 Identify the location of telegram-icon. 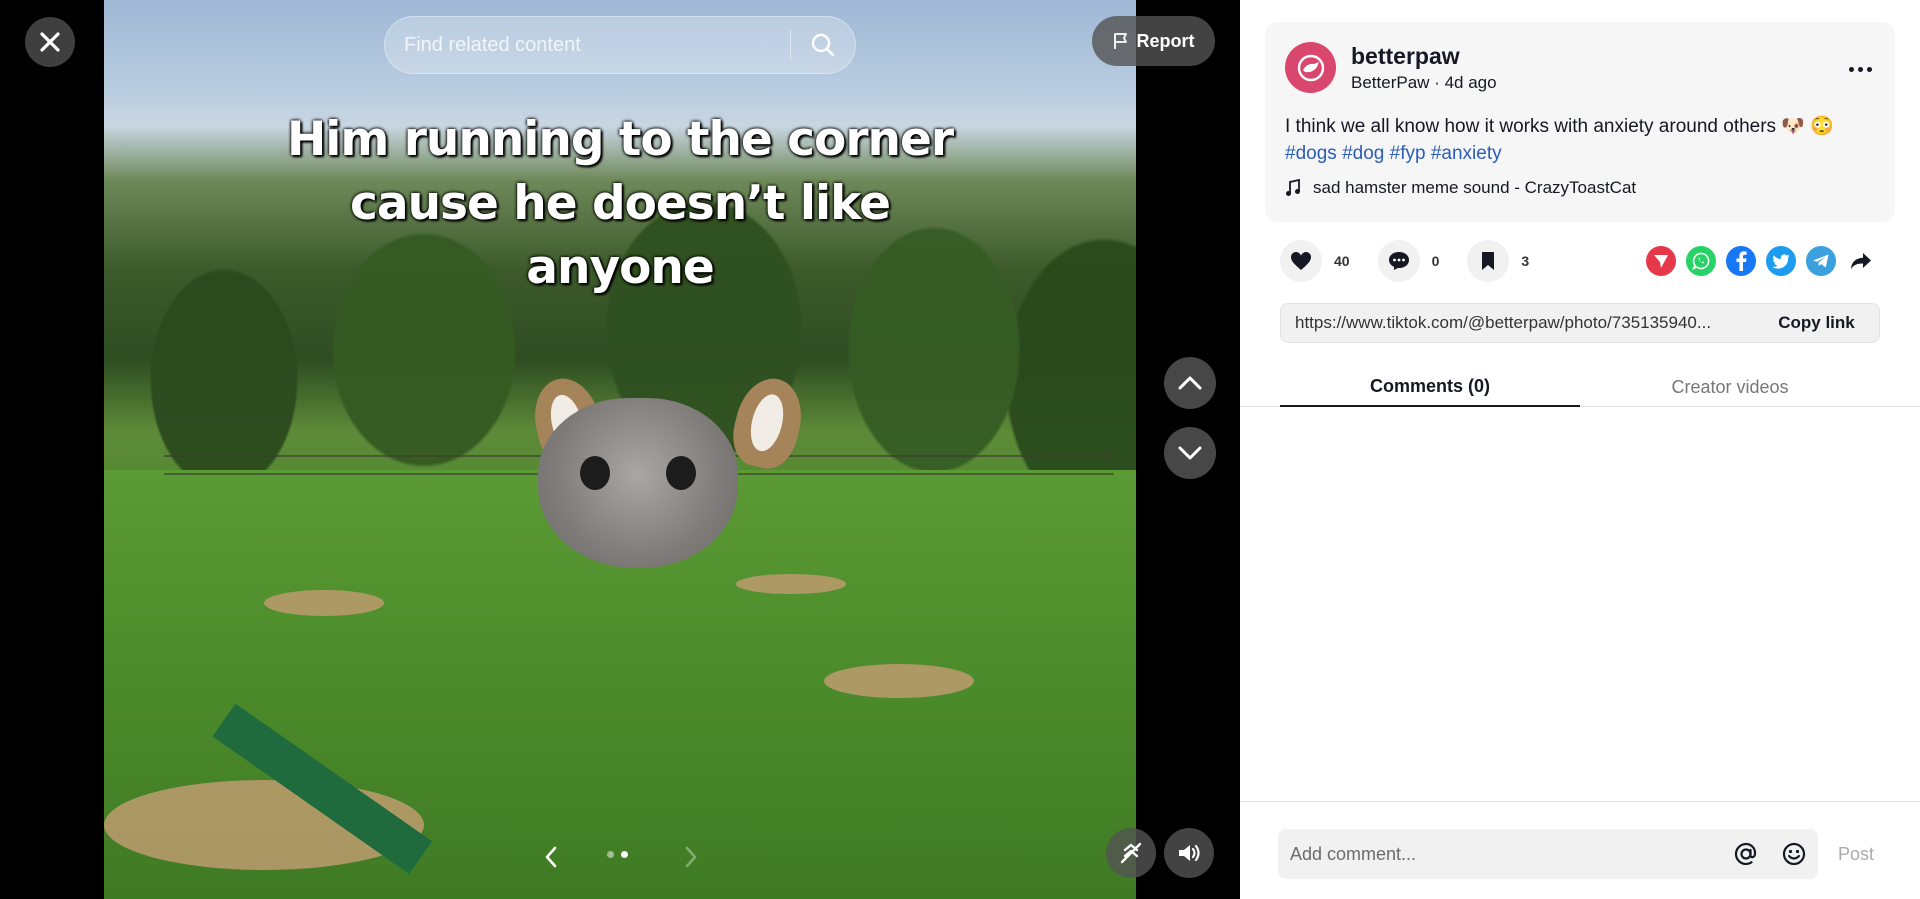
(1821, 261).